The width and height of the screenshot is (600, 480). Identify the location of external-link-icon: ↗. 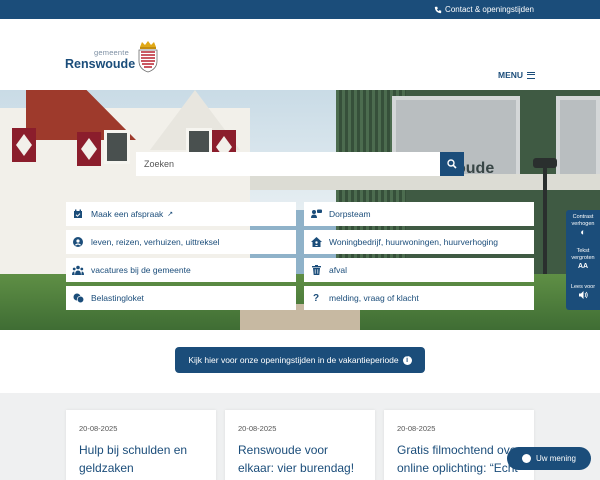
(170, 214).